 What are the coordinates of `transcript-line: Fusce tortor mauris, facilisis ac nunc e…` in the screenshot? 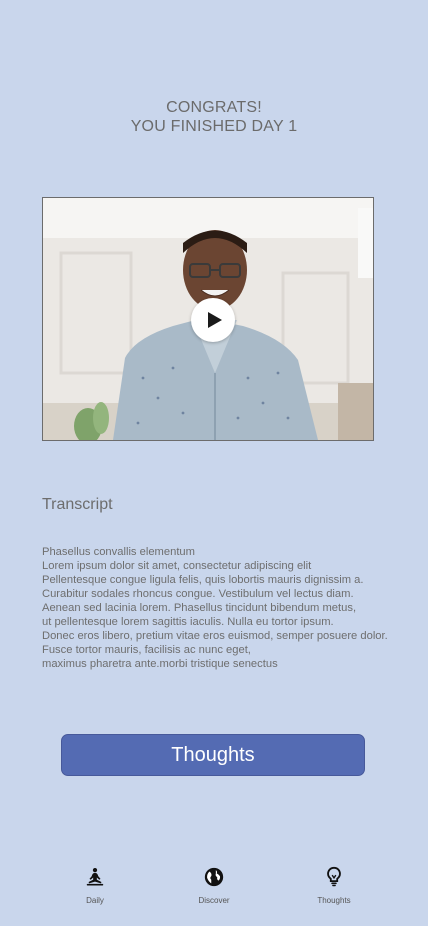 It's located at (146, 650).